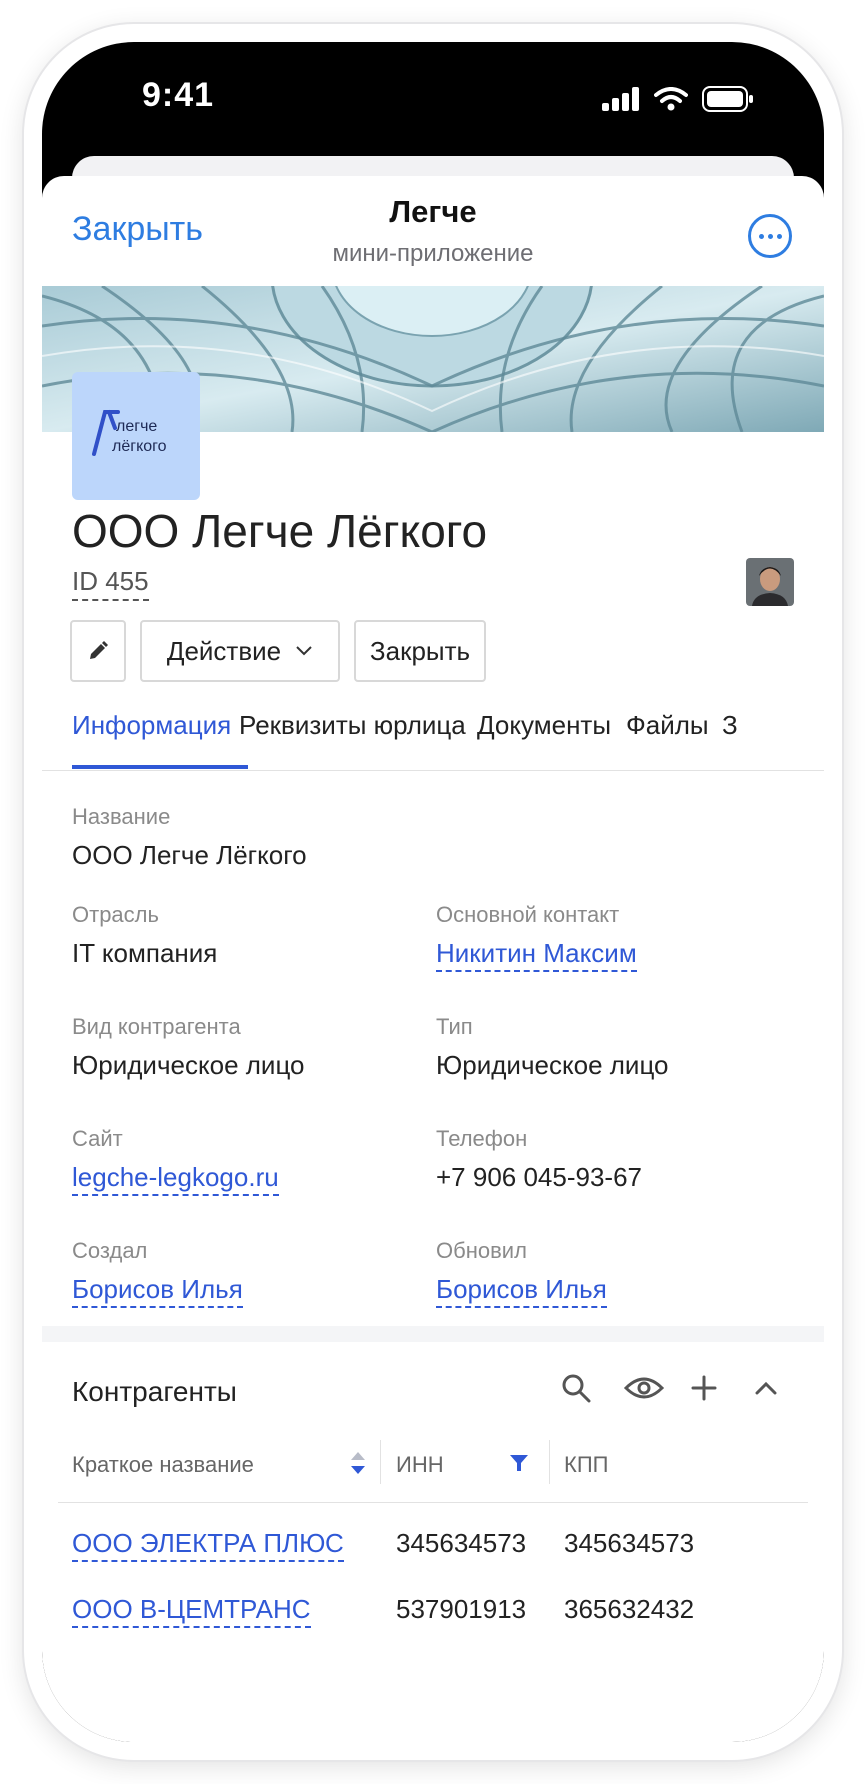 This screenshot has width=866, height=1784. I want to click on tab-information: Информация, so click(151, 725).